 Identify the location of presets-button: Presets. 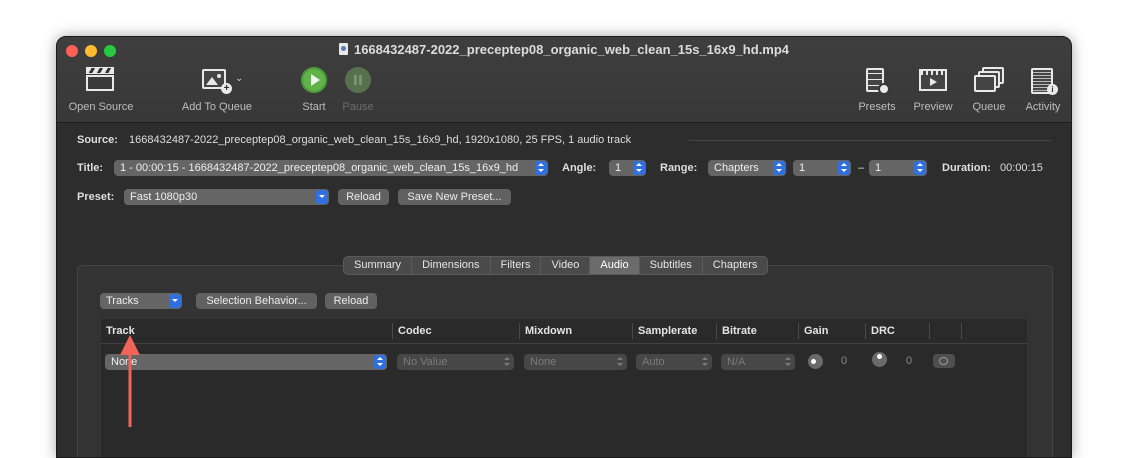
(877, 90).